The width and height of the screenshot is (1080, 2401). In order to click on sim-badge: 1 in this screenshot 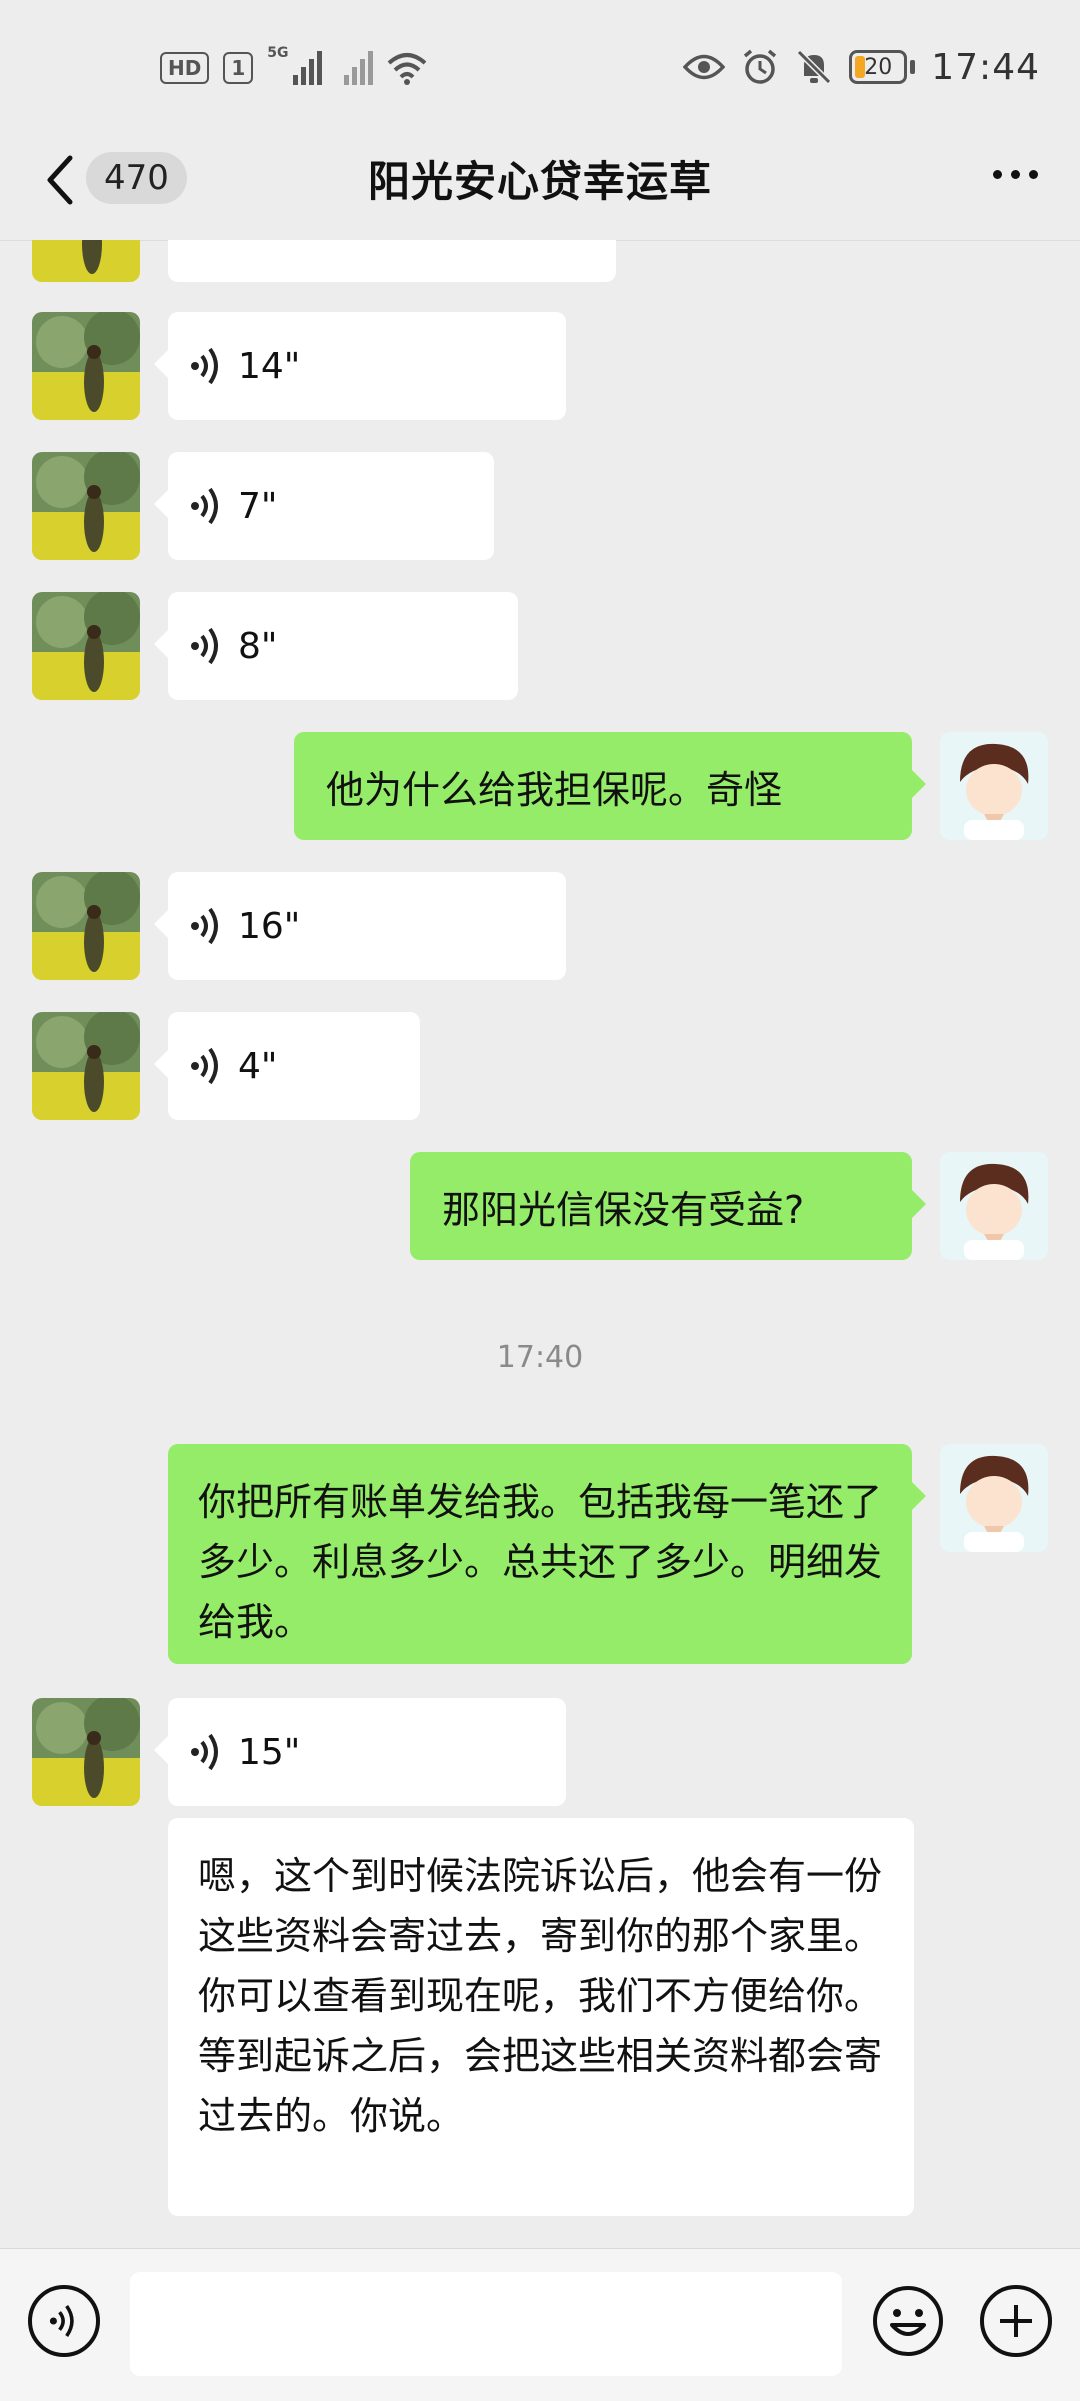, I will do `click(238, 68)`.